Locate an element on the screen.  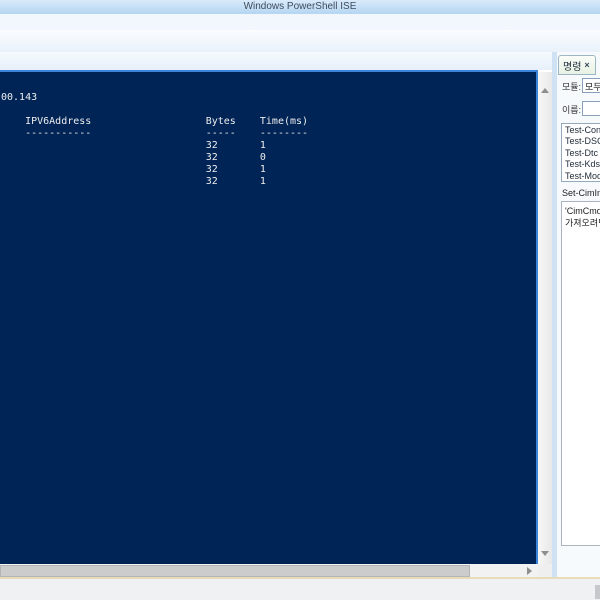
menu-bar: 추가 기능(A) 도움말(H) is located at coordinates (300, 29).